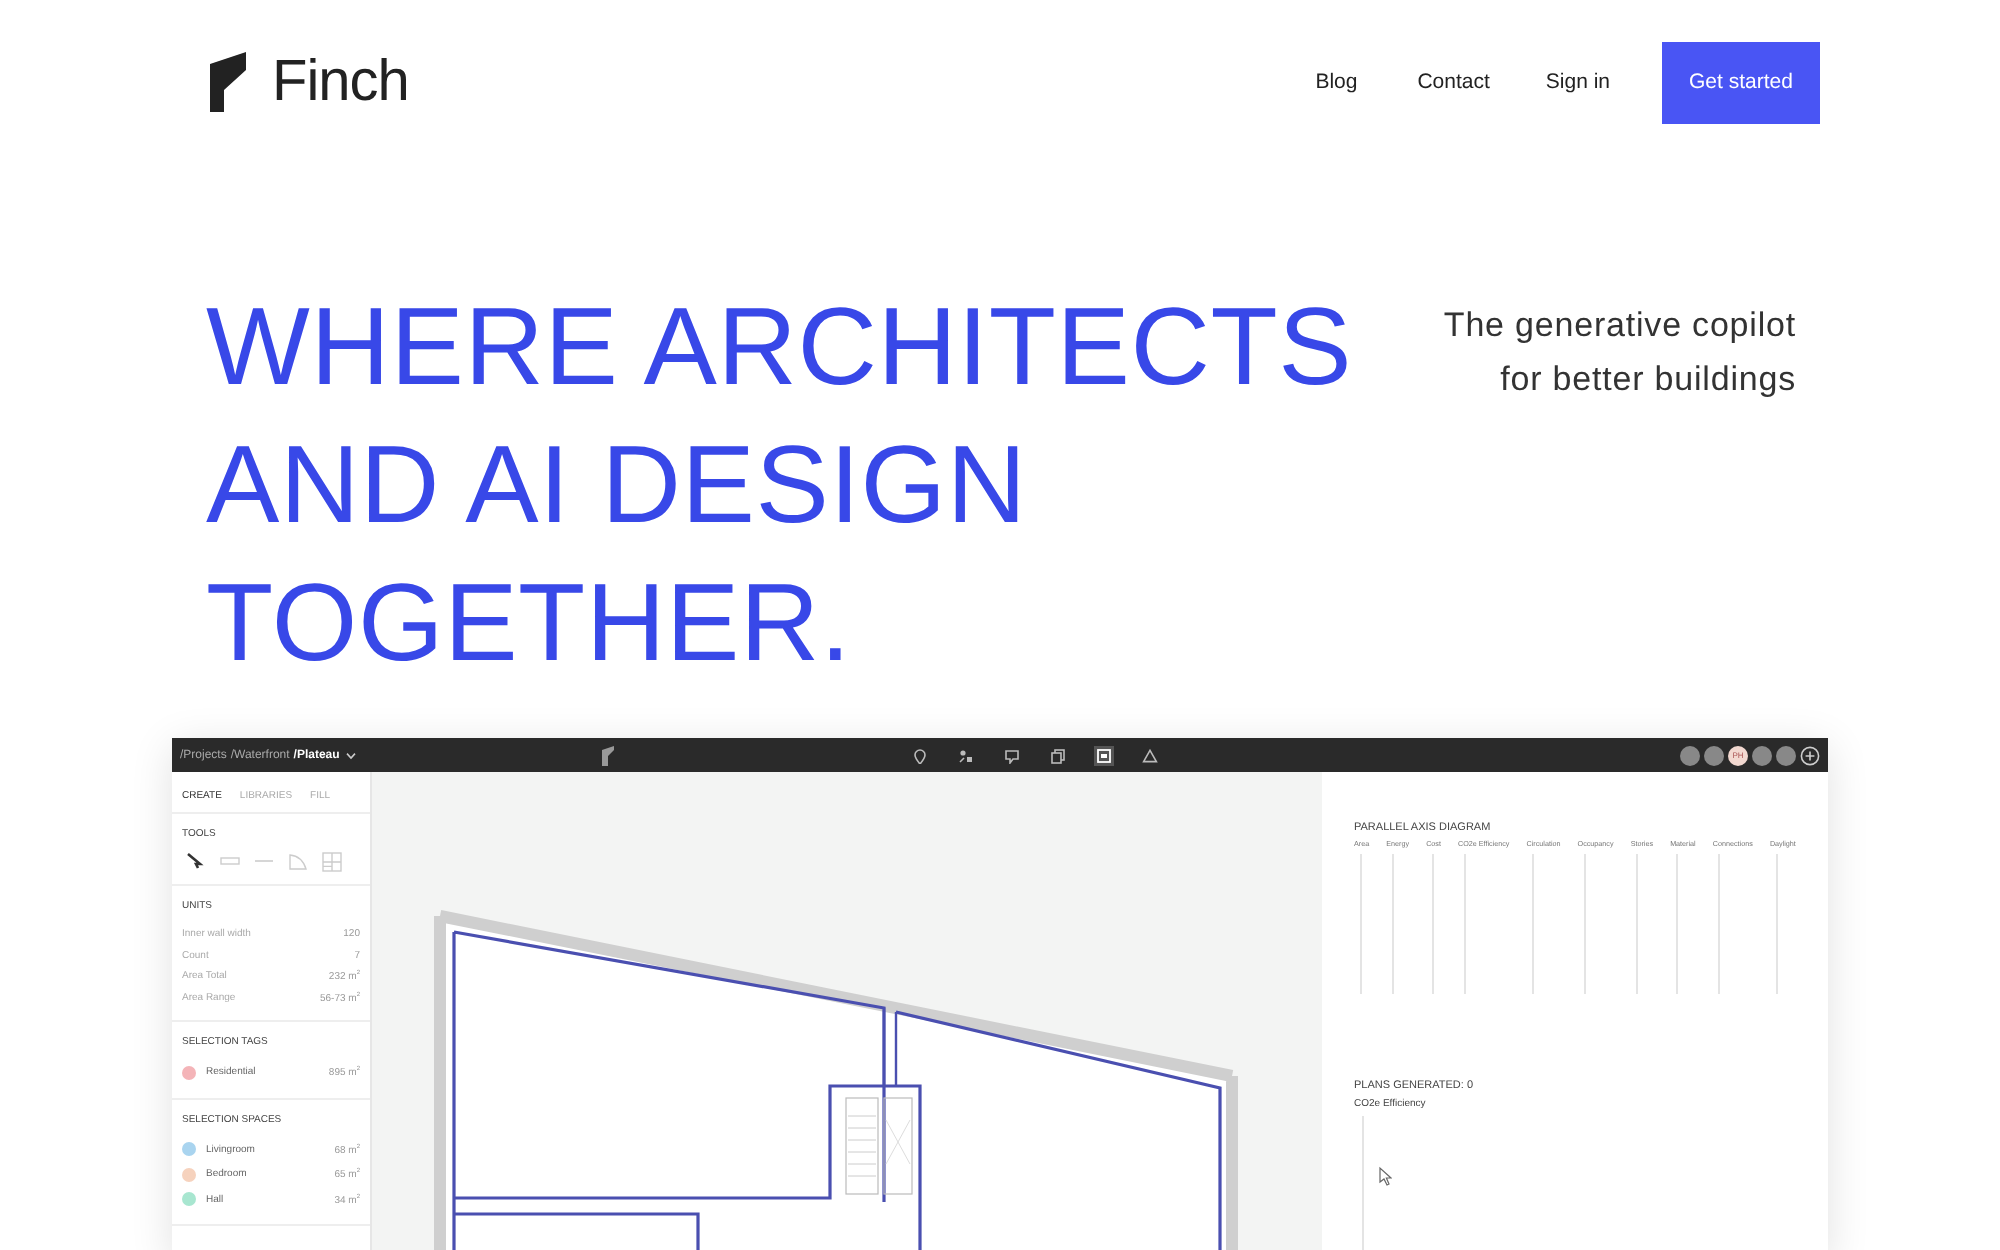  Describe the element at coordinates (340, 82) in the screenshot. I see `brand-name: Finch` at that location.